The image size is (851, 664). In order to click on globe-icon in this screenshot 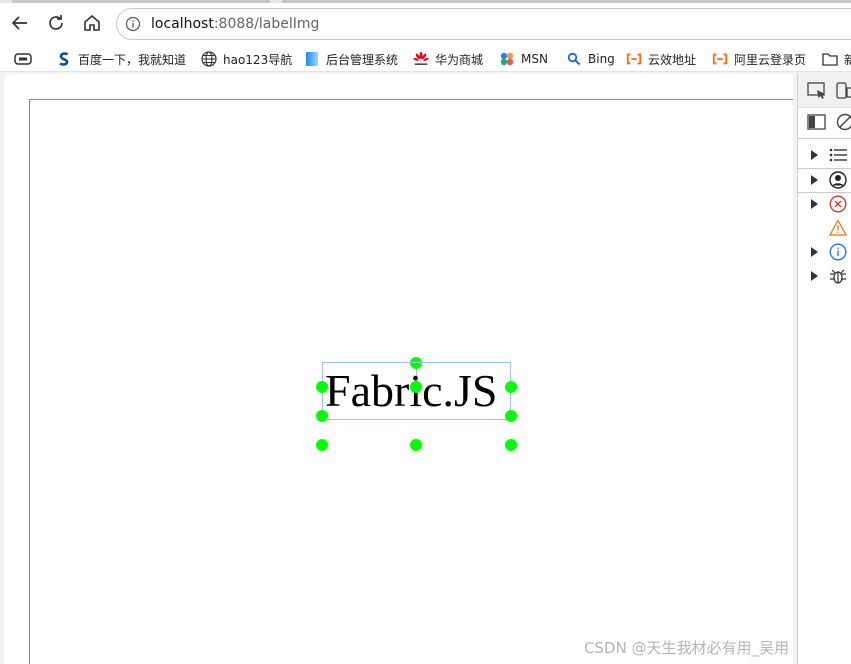, I will do `click(209, 59)`.